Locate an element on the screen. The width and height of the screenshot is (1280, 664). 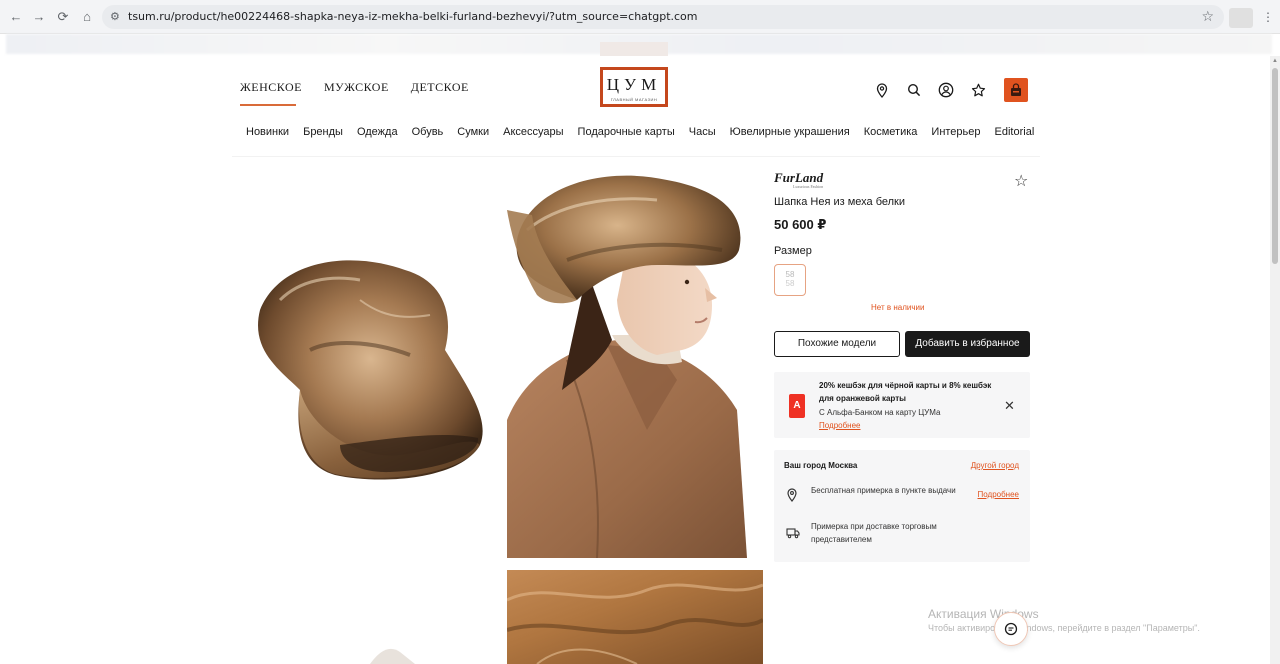
site-settings-icon: ⚙ is located at coordinates (117, 17).